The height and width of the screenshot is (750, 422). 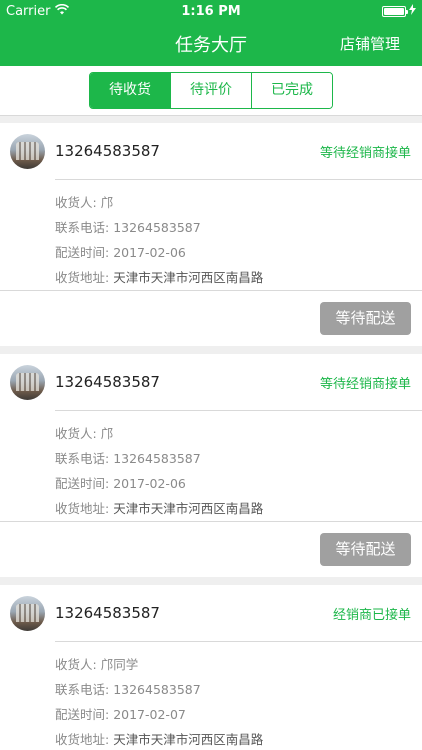 What do you see at coordinates (130, 90) in the screenshot?
I see `tab-pending-receipt: 待收货` at bounding box center [130, 90].